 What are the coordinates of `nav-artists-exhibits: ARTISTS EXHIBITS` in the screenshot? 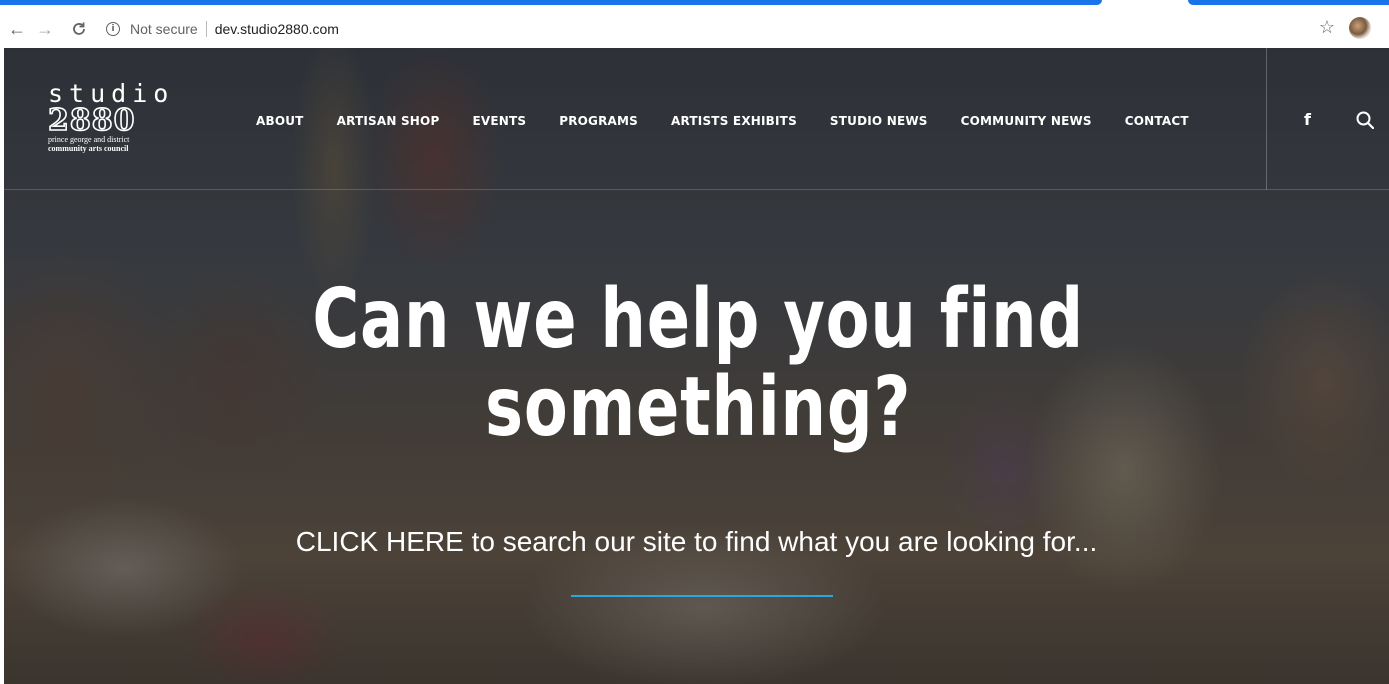 It's located at (734, 121).